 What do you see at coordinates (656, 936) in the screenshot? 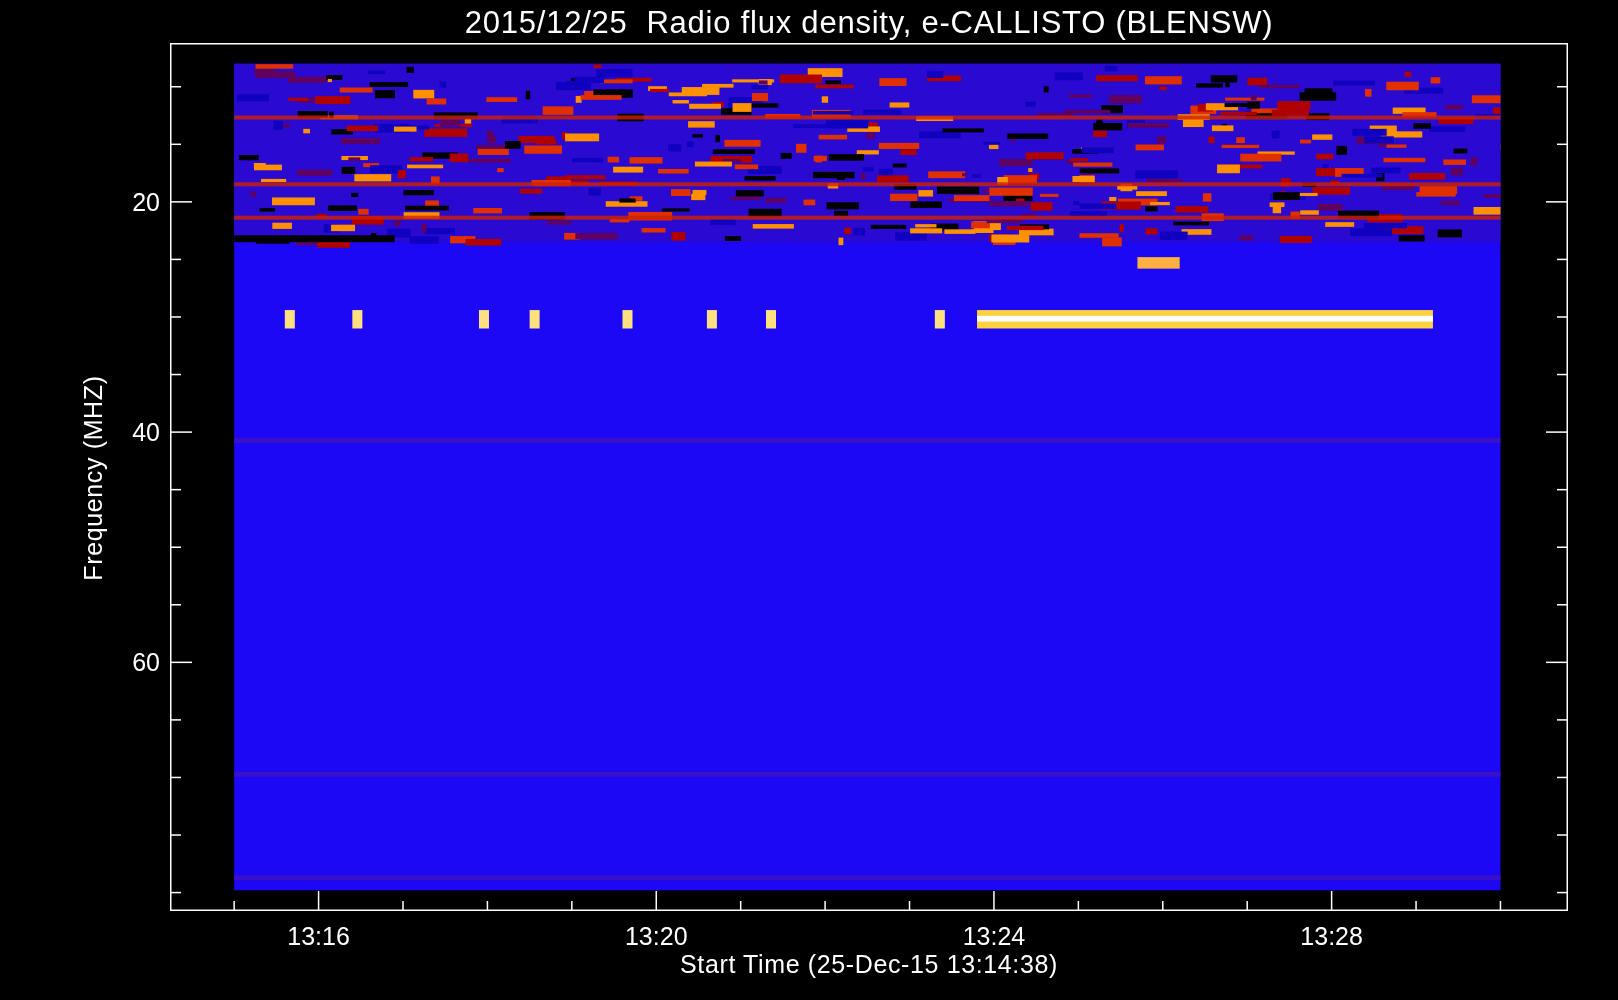
I see `x-tick-label: 13:20` at bounding box center [656, 936].